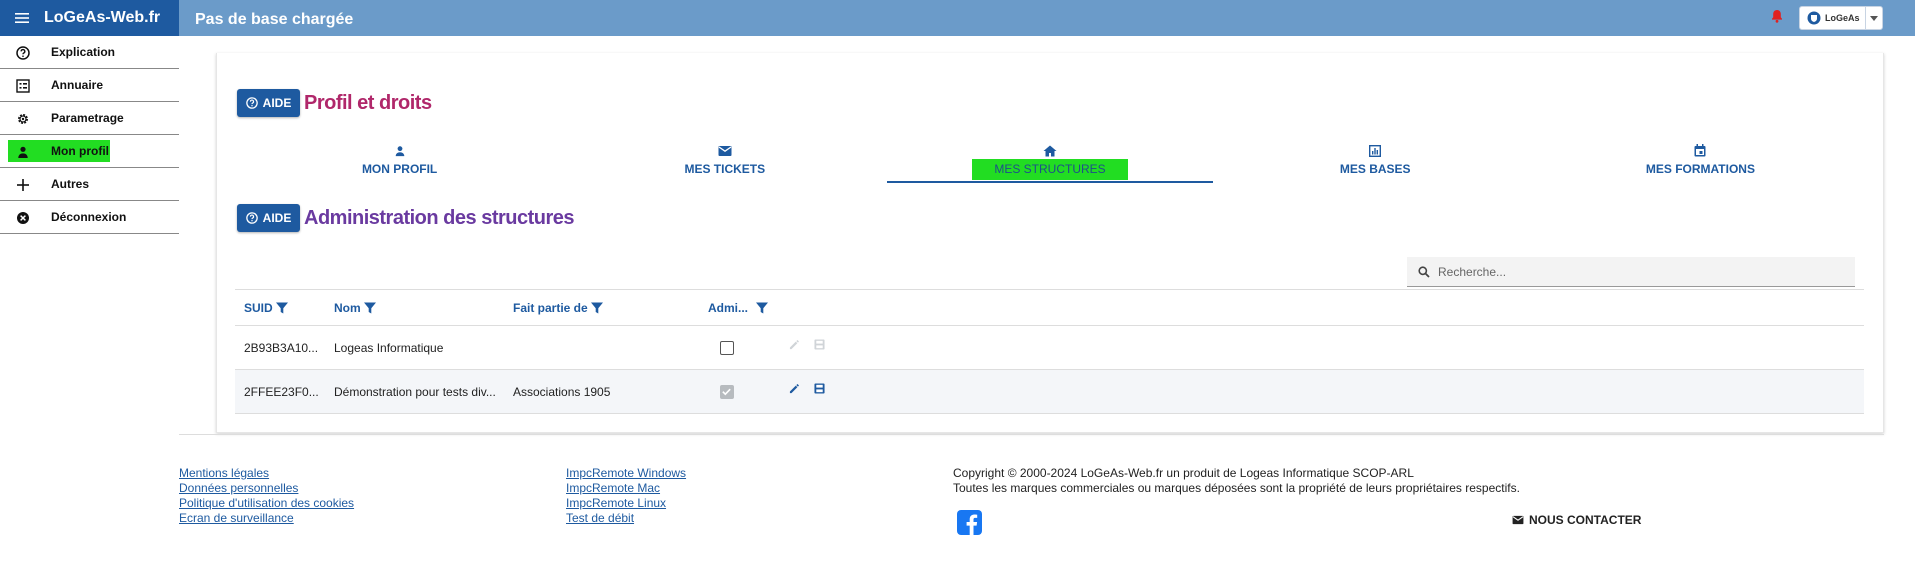  I want to click on column-header-nom: Nom, so click(355, 308).